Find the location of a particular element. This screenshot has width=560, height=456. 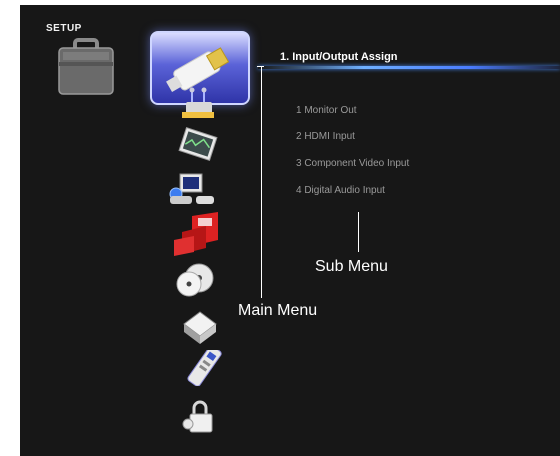

discs-icon is located at coordinates (195, 280).